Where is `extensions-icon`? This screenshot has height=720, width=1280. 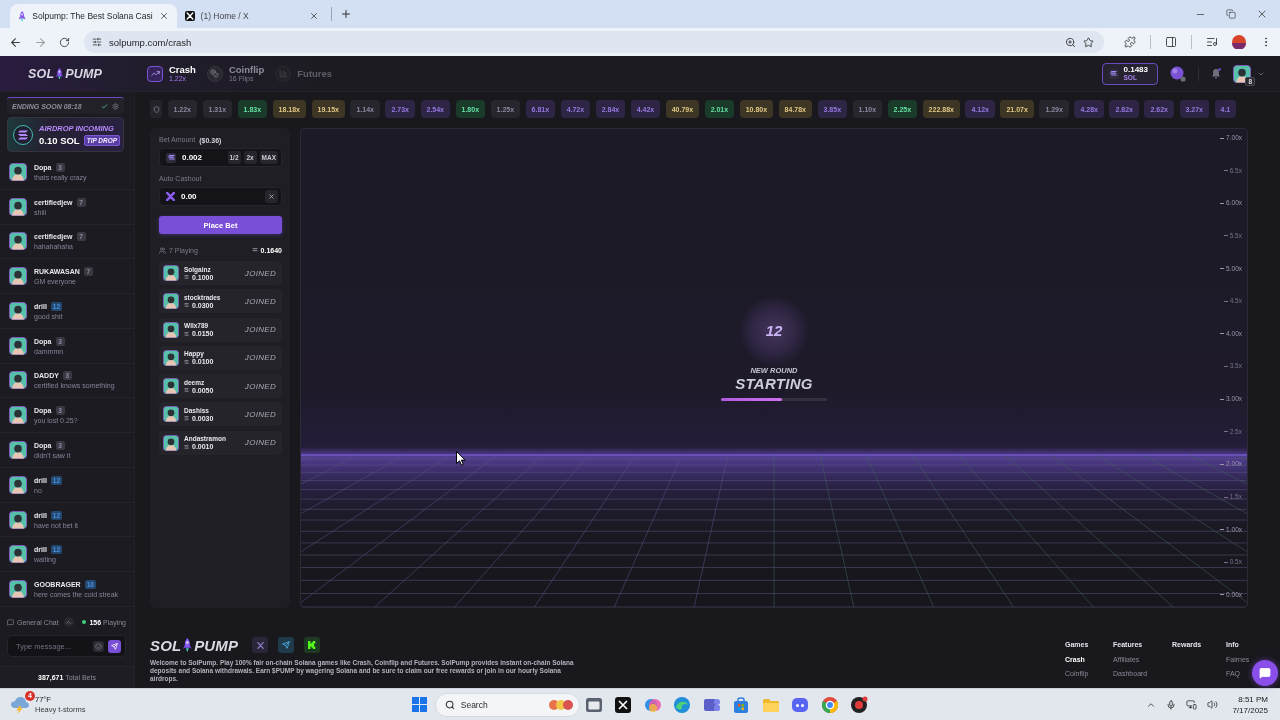
extensions-icon is located at coordinates (1130, 42).